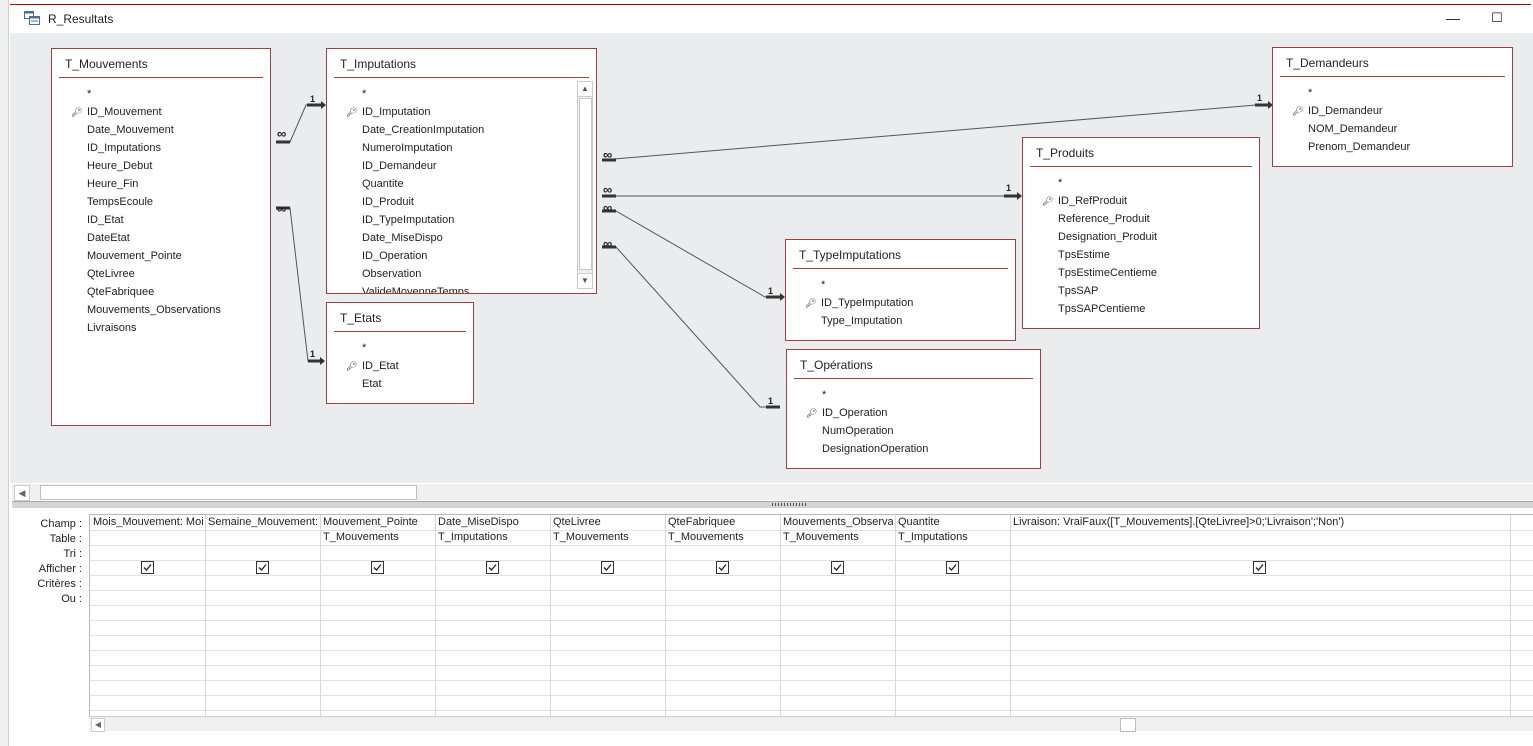  What do you see at coordinates (838, 522) in the screenshot?
I see `champ-cell: Mouvements_Observations` at bounding box center [838, 522].